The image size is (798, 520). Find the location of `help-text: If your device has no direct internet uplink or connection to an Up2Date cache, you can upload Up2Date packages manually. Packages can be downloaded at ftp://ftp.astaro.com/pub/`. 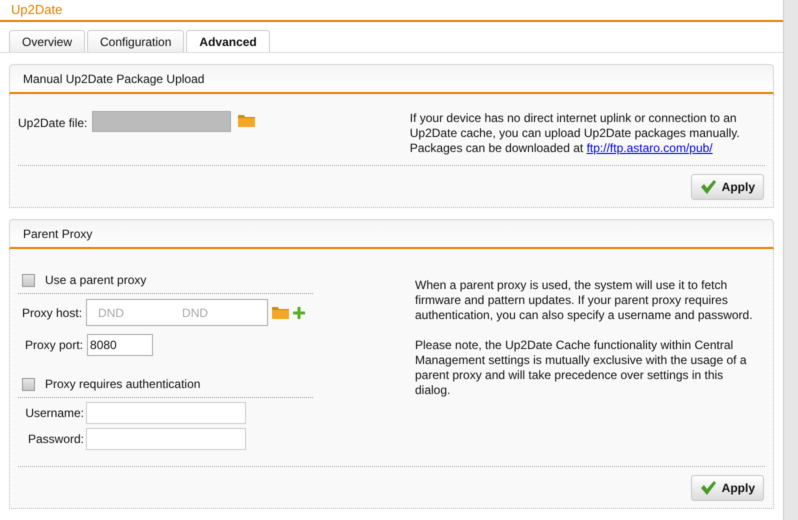

help-text: If your device has no direct internet uplink or connection to an Up2Date cache, you can upload Up2Date packages manually. Packages can be downloaded at ftp://ftp.astaro.com/pub/ is located at coordinates (575, 134).